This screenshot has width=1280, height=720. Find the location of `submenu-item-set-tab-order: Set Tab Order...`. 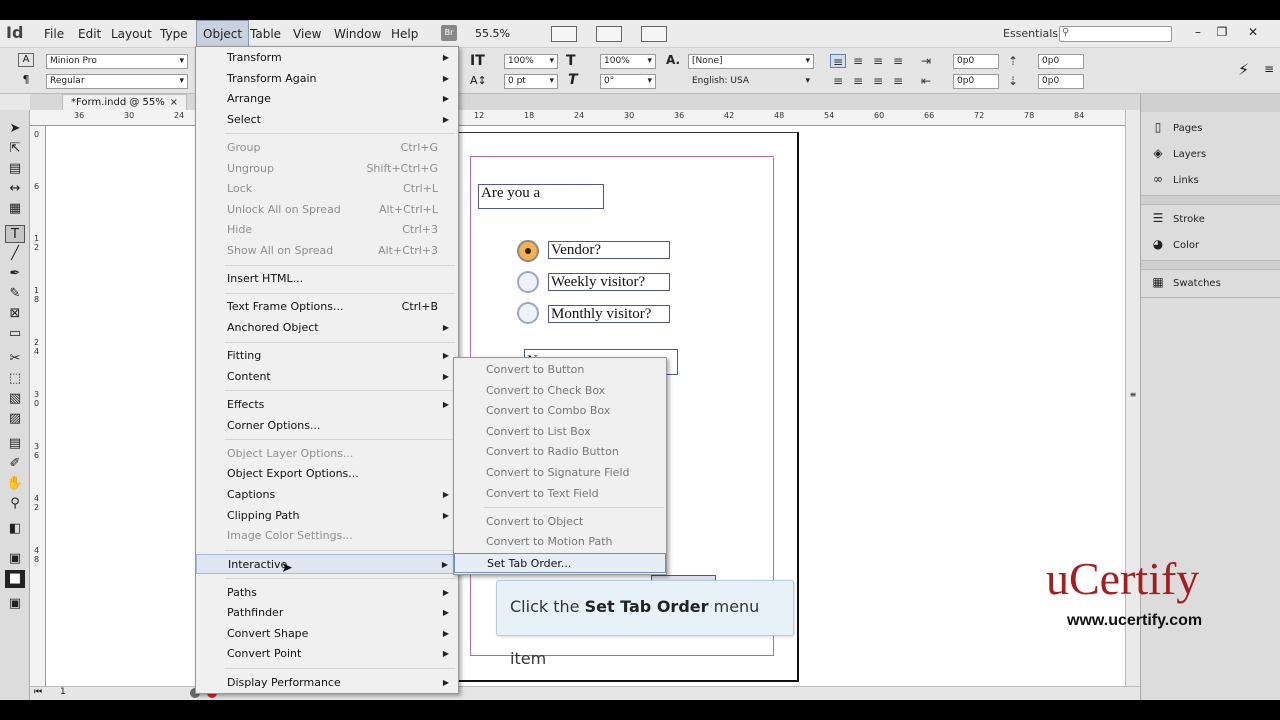

submenu-item-set-tab-order: Set Tab Order... is located at coordinates (560, 562).